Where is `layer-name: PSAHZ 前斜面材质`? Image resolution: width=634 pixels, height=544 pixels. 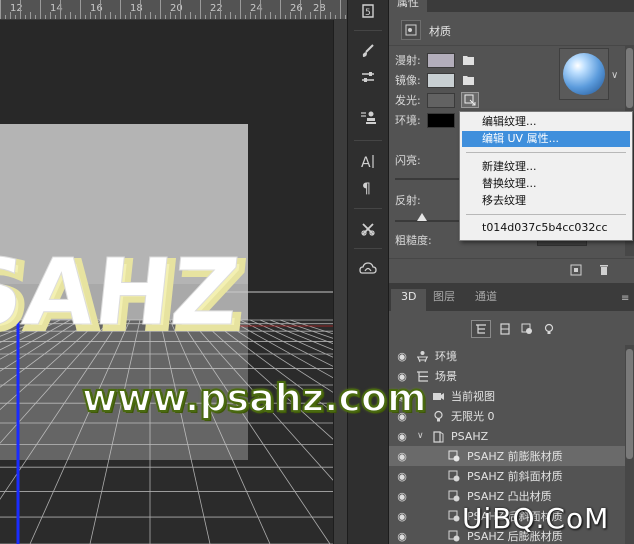
layer-name: PSAHZ 前斜面材质 is located at coordinates (515, 476).